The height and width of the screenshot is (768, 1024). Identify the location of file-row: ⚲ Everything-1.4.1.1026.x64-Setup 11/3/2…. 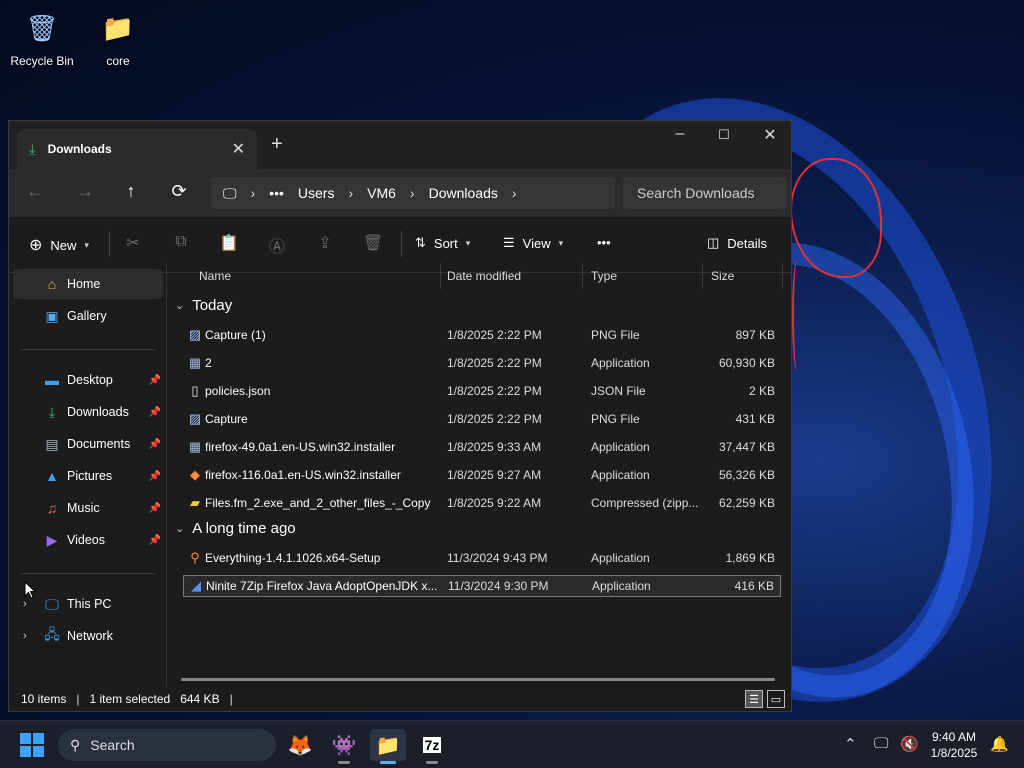
(482, 558).